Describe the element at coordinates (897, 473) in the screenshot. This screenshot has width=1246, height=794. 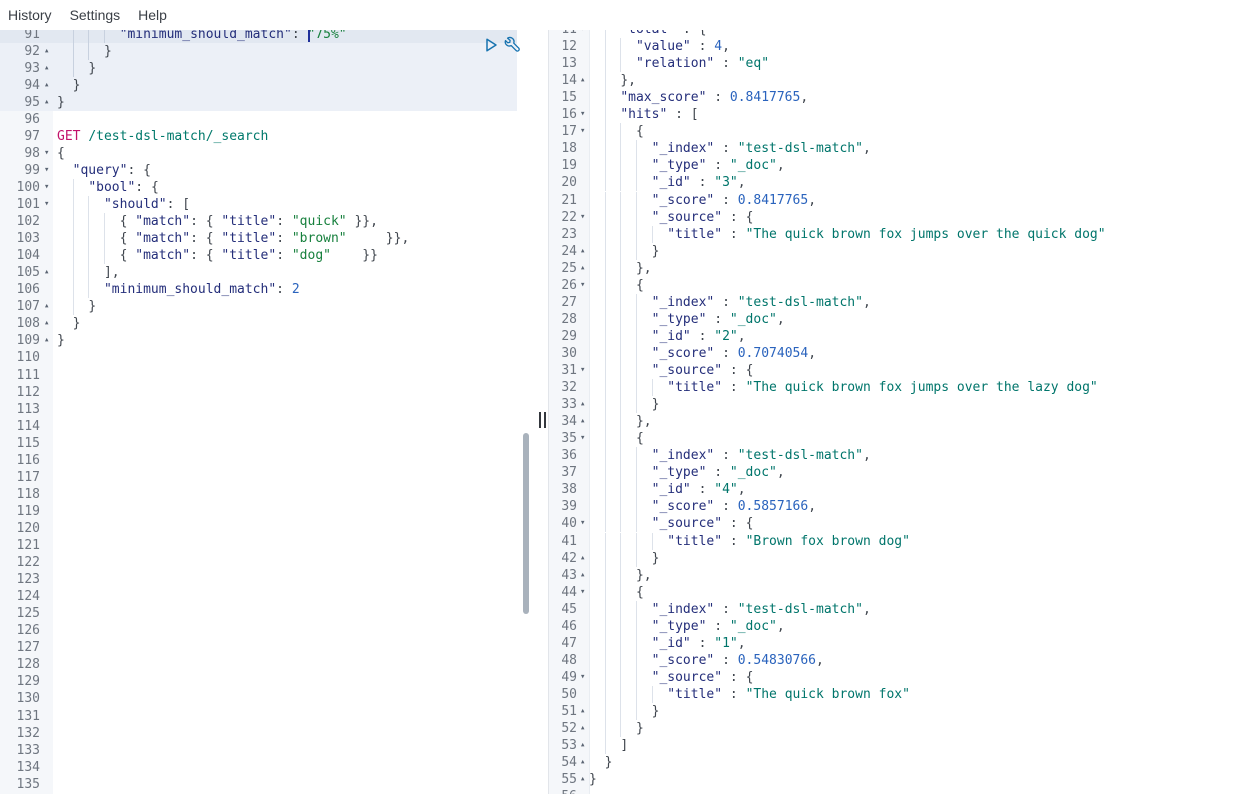
I see `code-line: 37 "_type" : "_doc",` at that location.